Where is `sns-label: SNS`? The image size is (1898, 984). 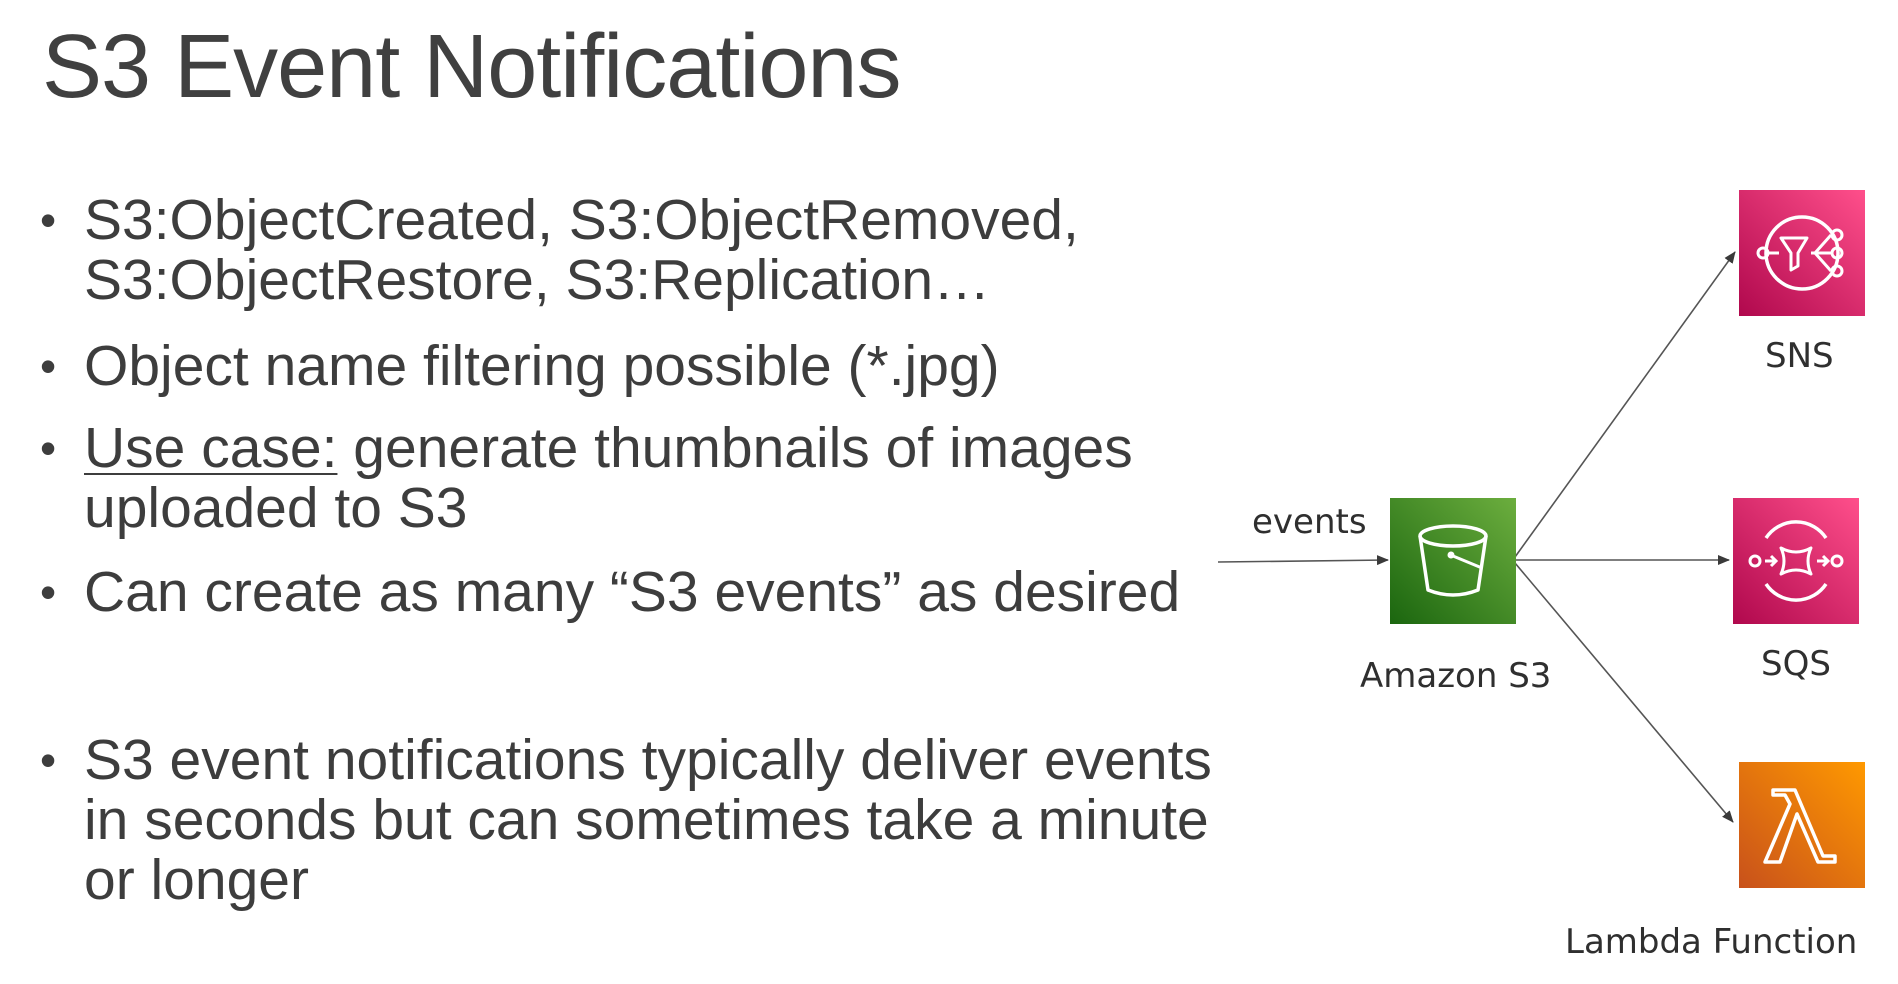
sns-label: SNS is located at coordinates (1799, 356).